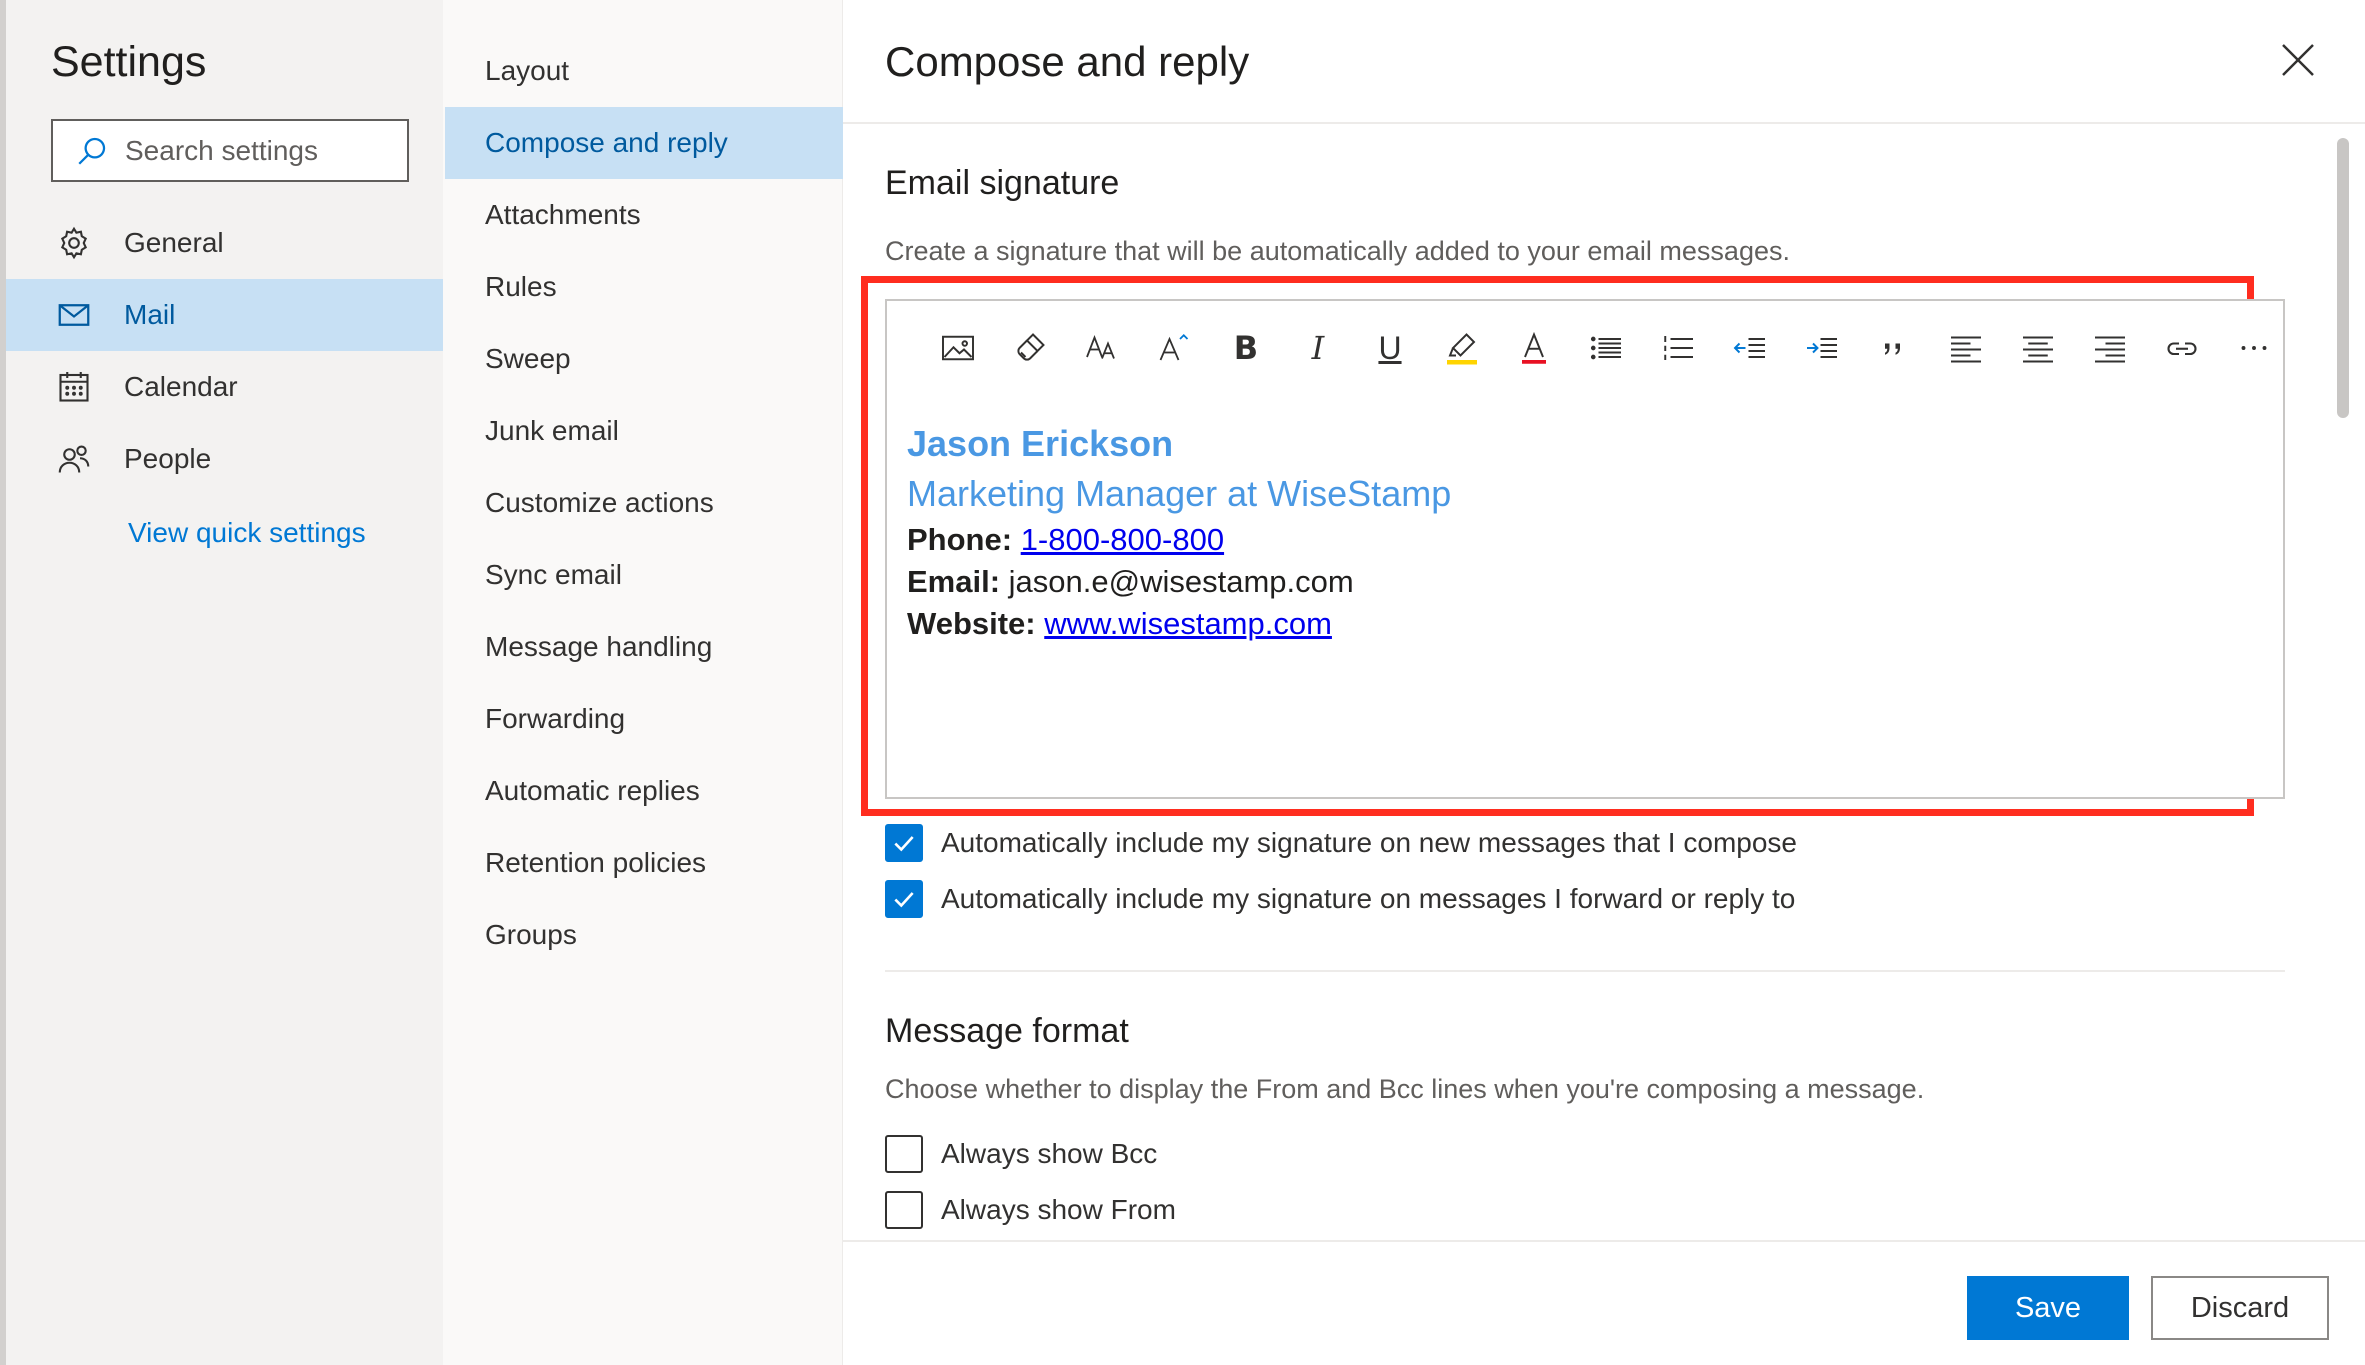 The image size is (2365, 1365). What do you see at coordinates (904, 1210) in the screenshot?
I see `always-show-from-checkbox` at bounding box center [904, 1210].